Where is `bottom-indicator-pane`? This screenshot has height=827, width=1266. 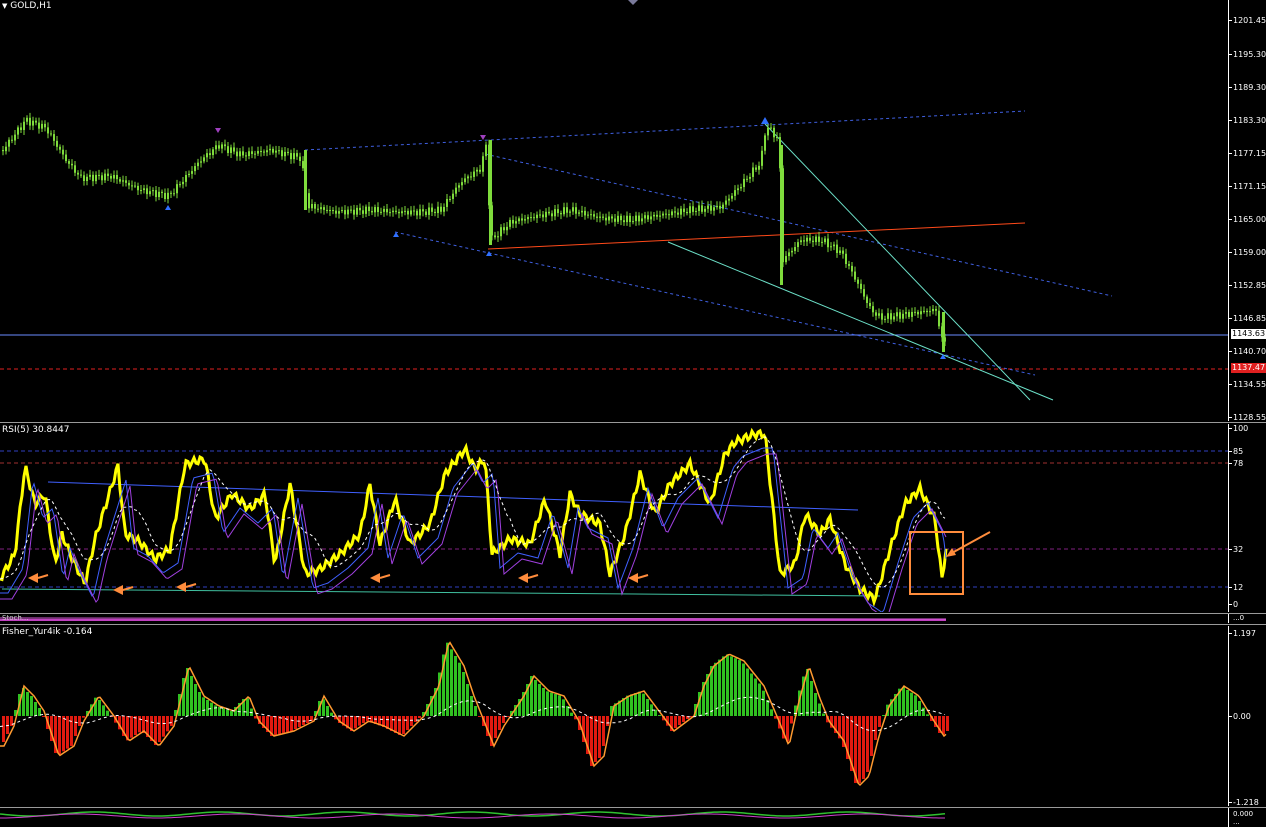 bottom-indicator-pane is located at coordinates (614, 817).